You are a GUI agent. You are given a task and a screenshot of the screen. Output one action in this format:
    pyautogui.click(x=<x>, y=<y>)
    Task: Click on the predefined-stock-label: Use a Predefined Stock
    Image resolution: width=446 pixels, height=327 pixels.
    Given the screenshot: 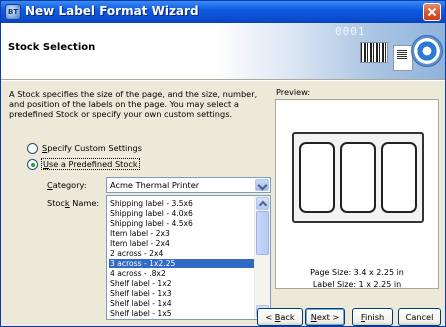 What is the action you would take?
    pyautogui.click(x=90, y=164)
    